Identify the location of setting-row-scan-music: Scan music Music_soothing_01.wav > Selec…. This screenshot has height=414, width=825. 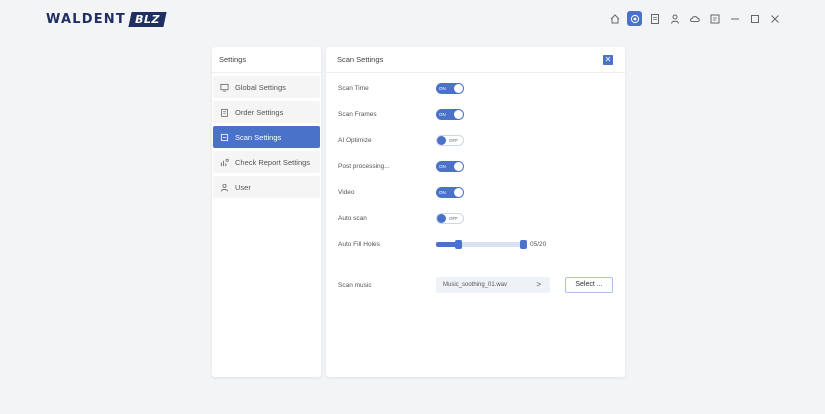
(480, 285).